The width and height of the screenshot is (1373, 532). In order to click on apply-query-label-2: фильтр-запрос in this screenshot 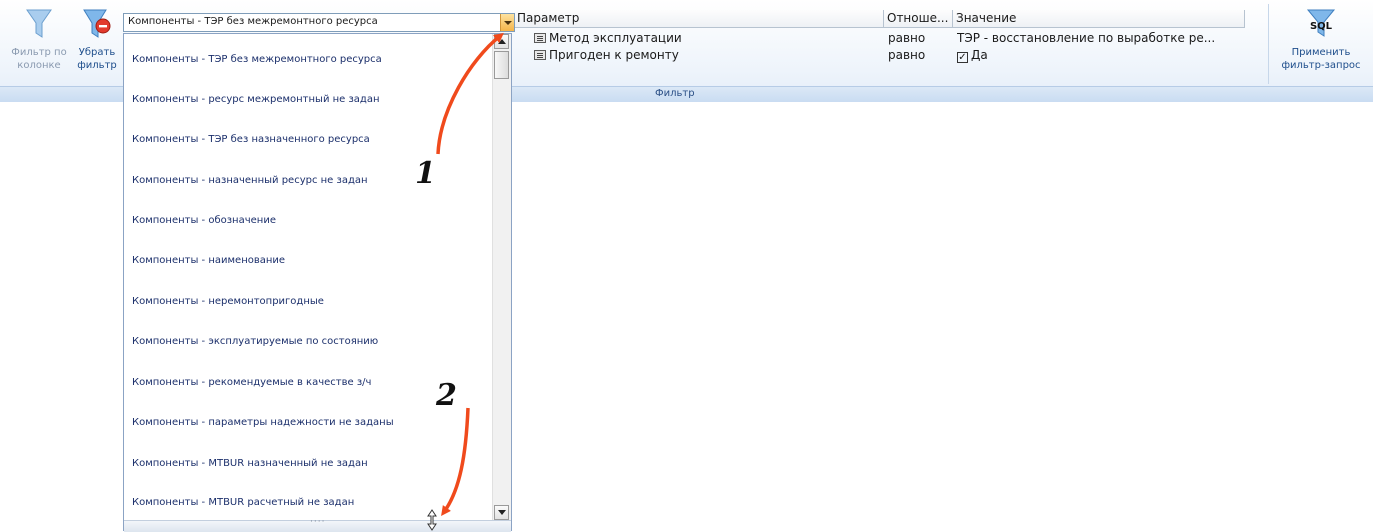, I will do `click(1321, 65)`.